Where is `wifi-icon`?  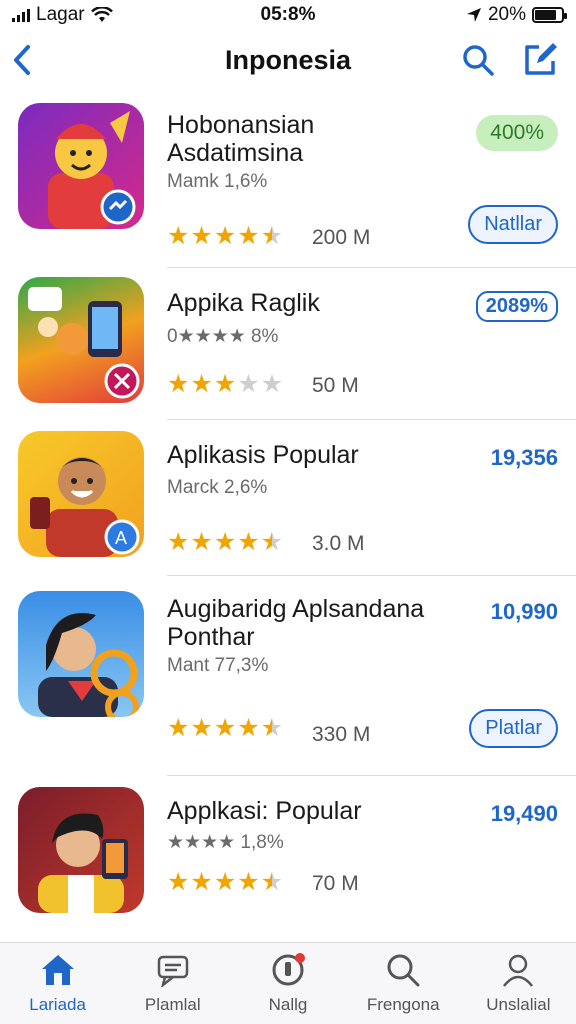
wifi-icon is located at coordinates (101, 14).